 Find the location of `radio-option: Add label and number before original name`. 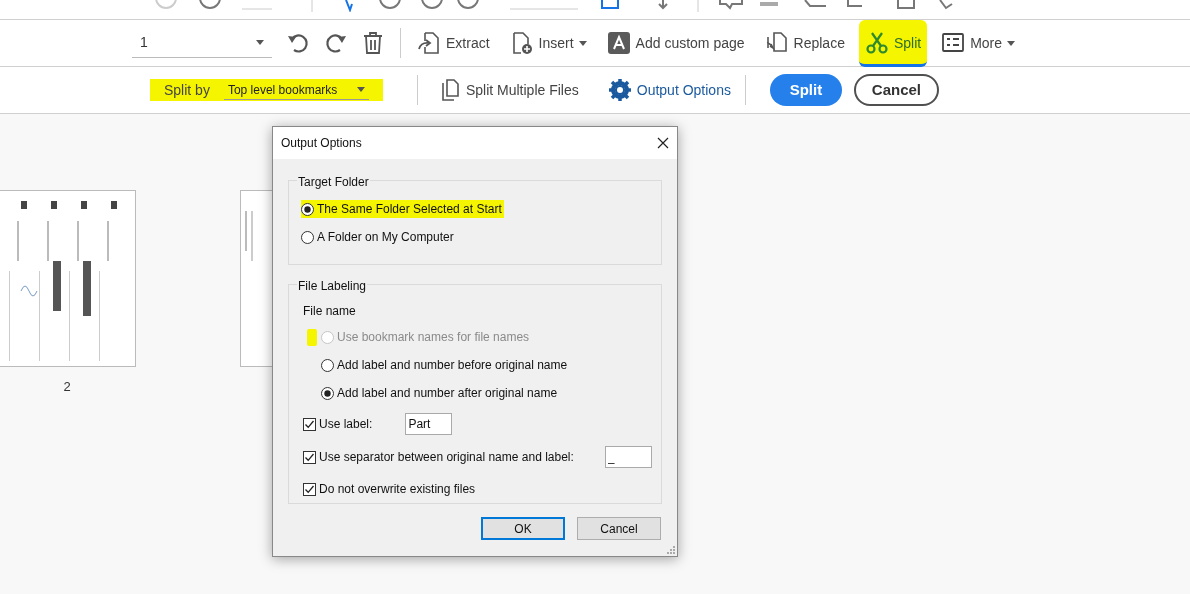

radio-option: Add label and number before original name is located at coordinates (445, 365).